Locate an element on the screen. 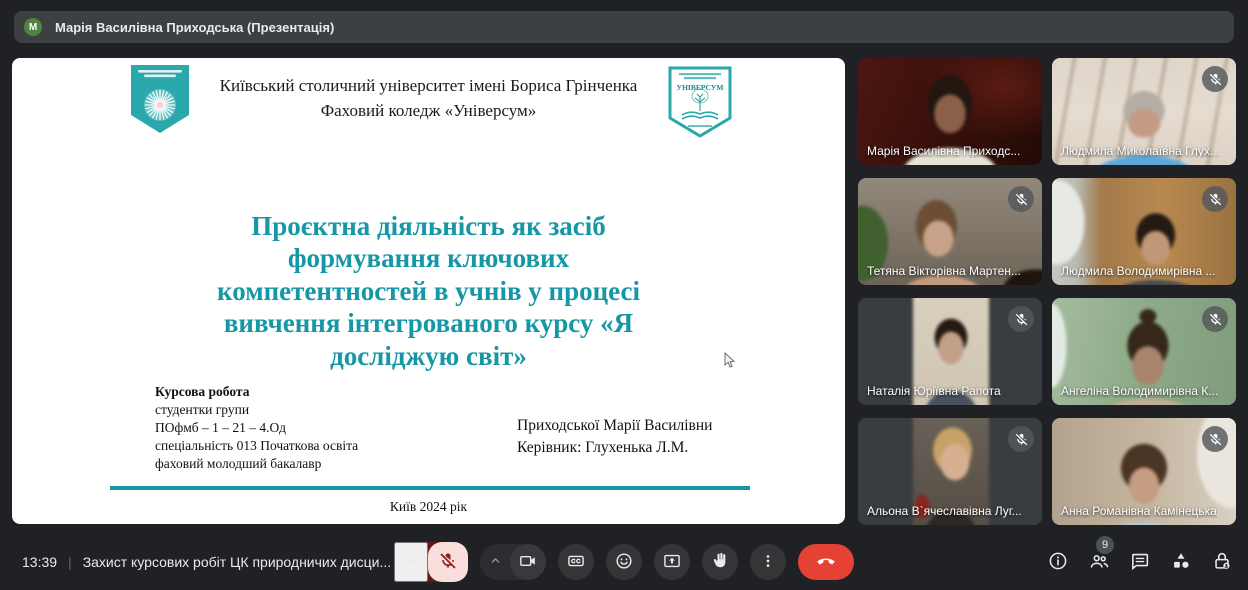  presenter-avatar: M is located at coordinates (33, 27).